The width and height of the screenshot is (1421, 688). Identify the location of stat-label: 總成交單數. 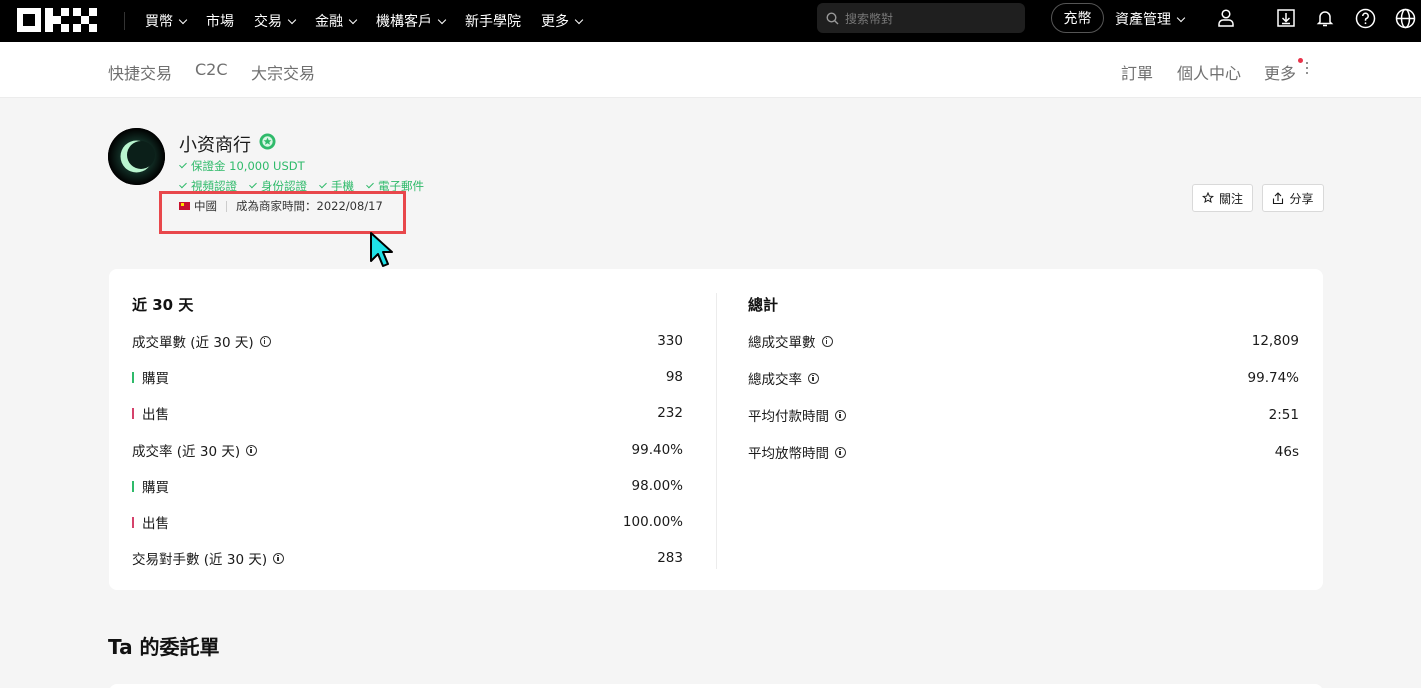
(782, 343).